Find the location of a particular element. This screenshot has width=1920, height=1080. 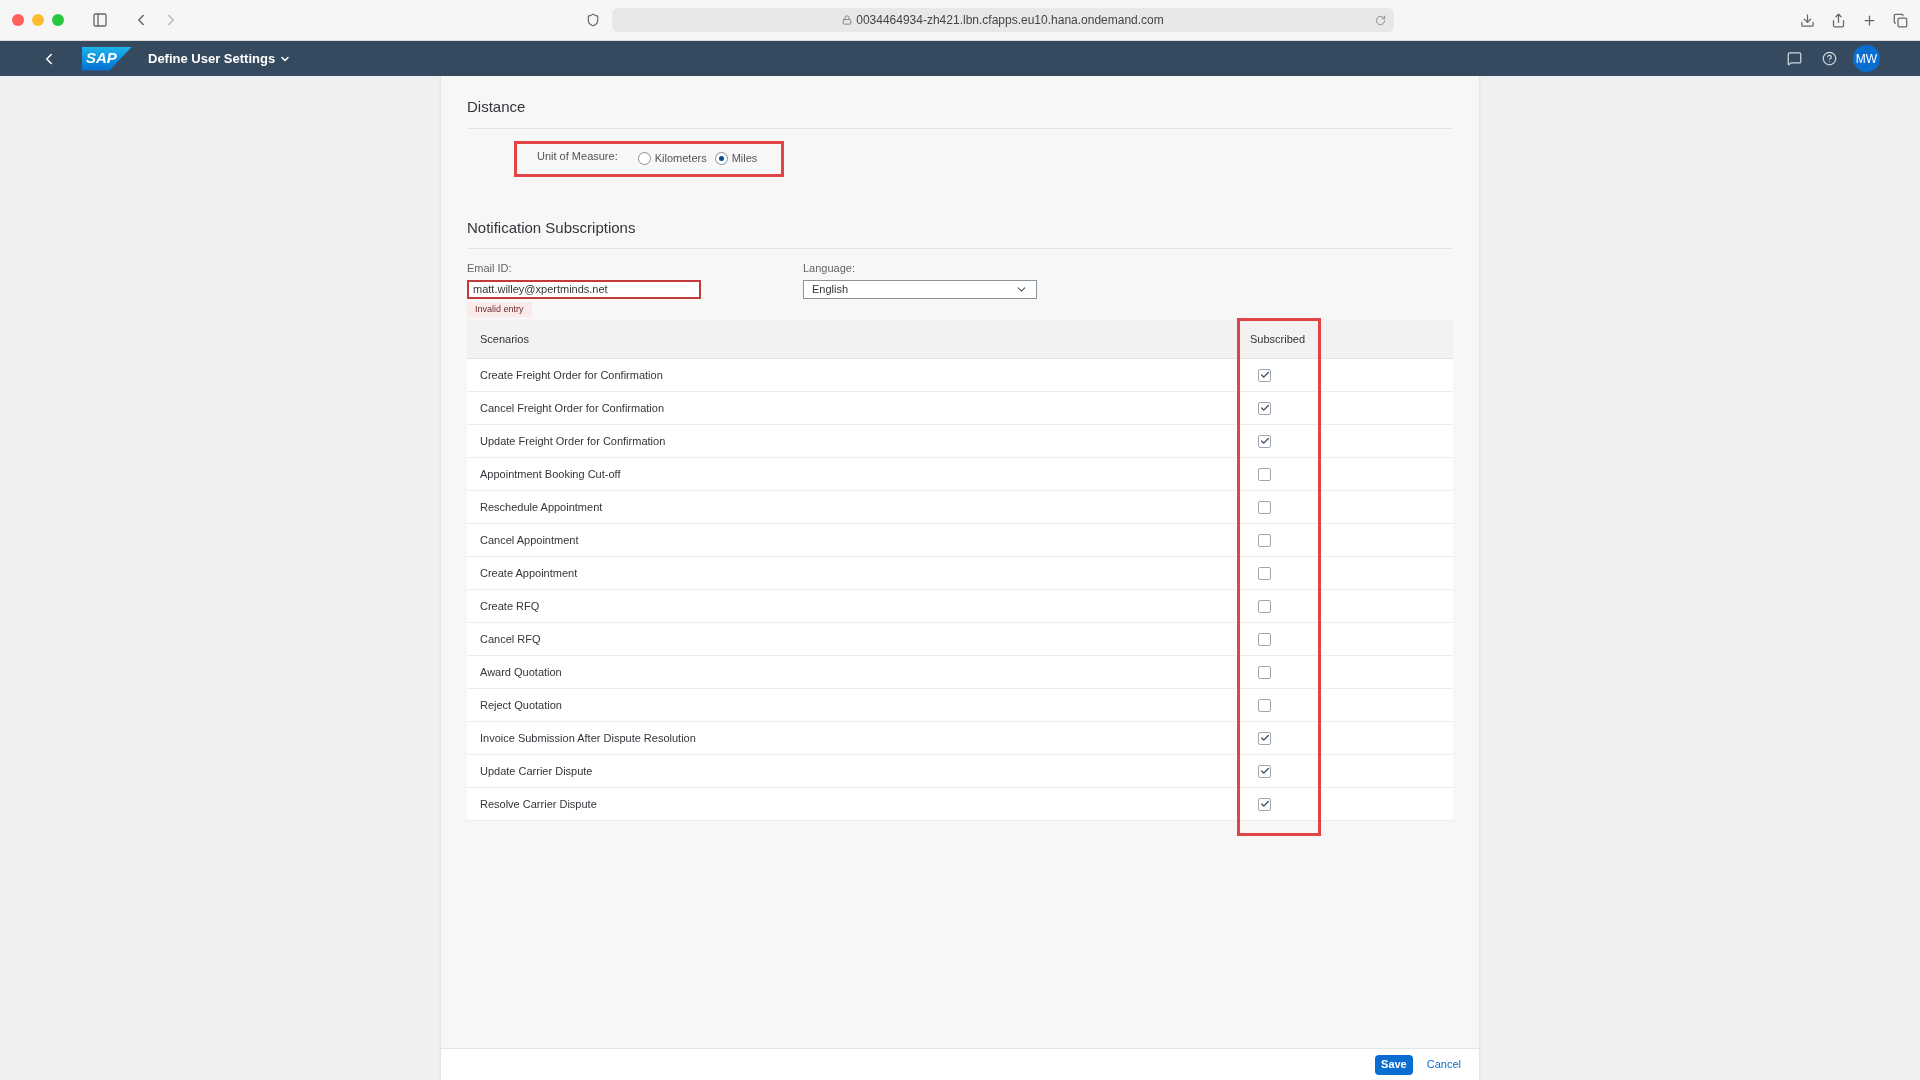

sap-logo: SAP is located at coordinates (107, 58).